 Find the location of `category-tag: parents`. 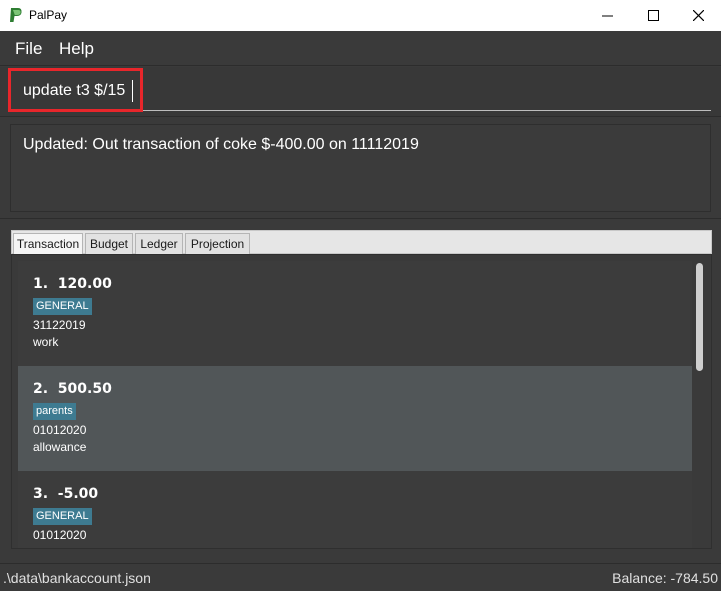

category-tag: parents is located at coordinates (54, 411).